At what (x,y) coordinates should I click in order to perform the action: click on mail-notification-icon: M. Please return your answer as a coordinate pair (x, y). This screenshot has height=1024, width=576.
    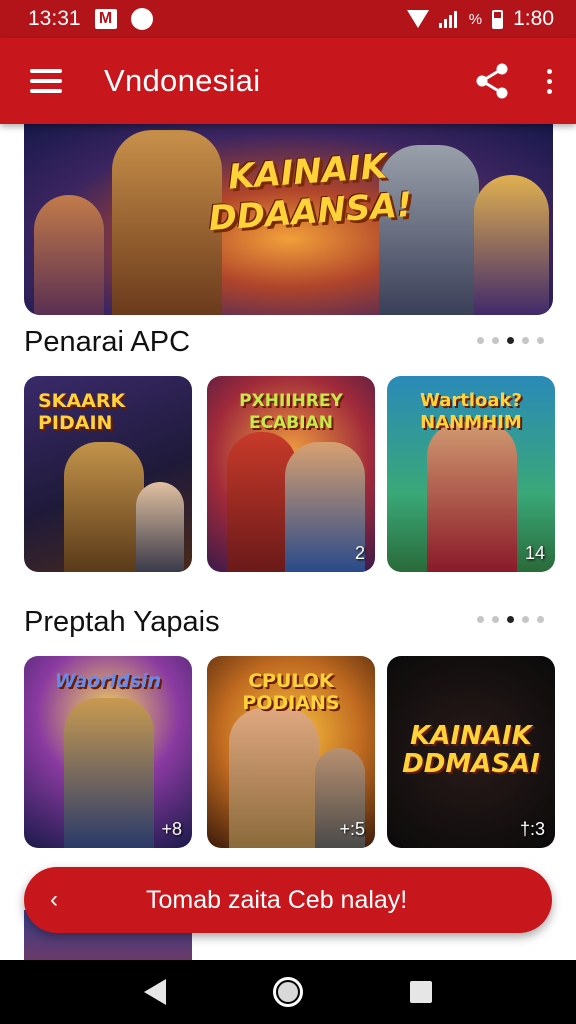
    Looking at the image, I should click on (105, 19).